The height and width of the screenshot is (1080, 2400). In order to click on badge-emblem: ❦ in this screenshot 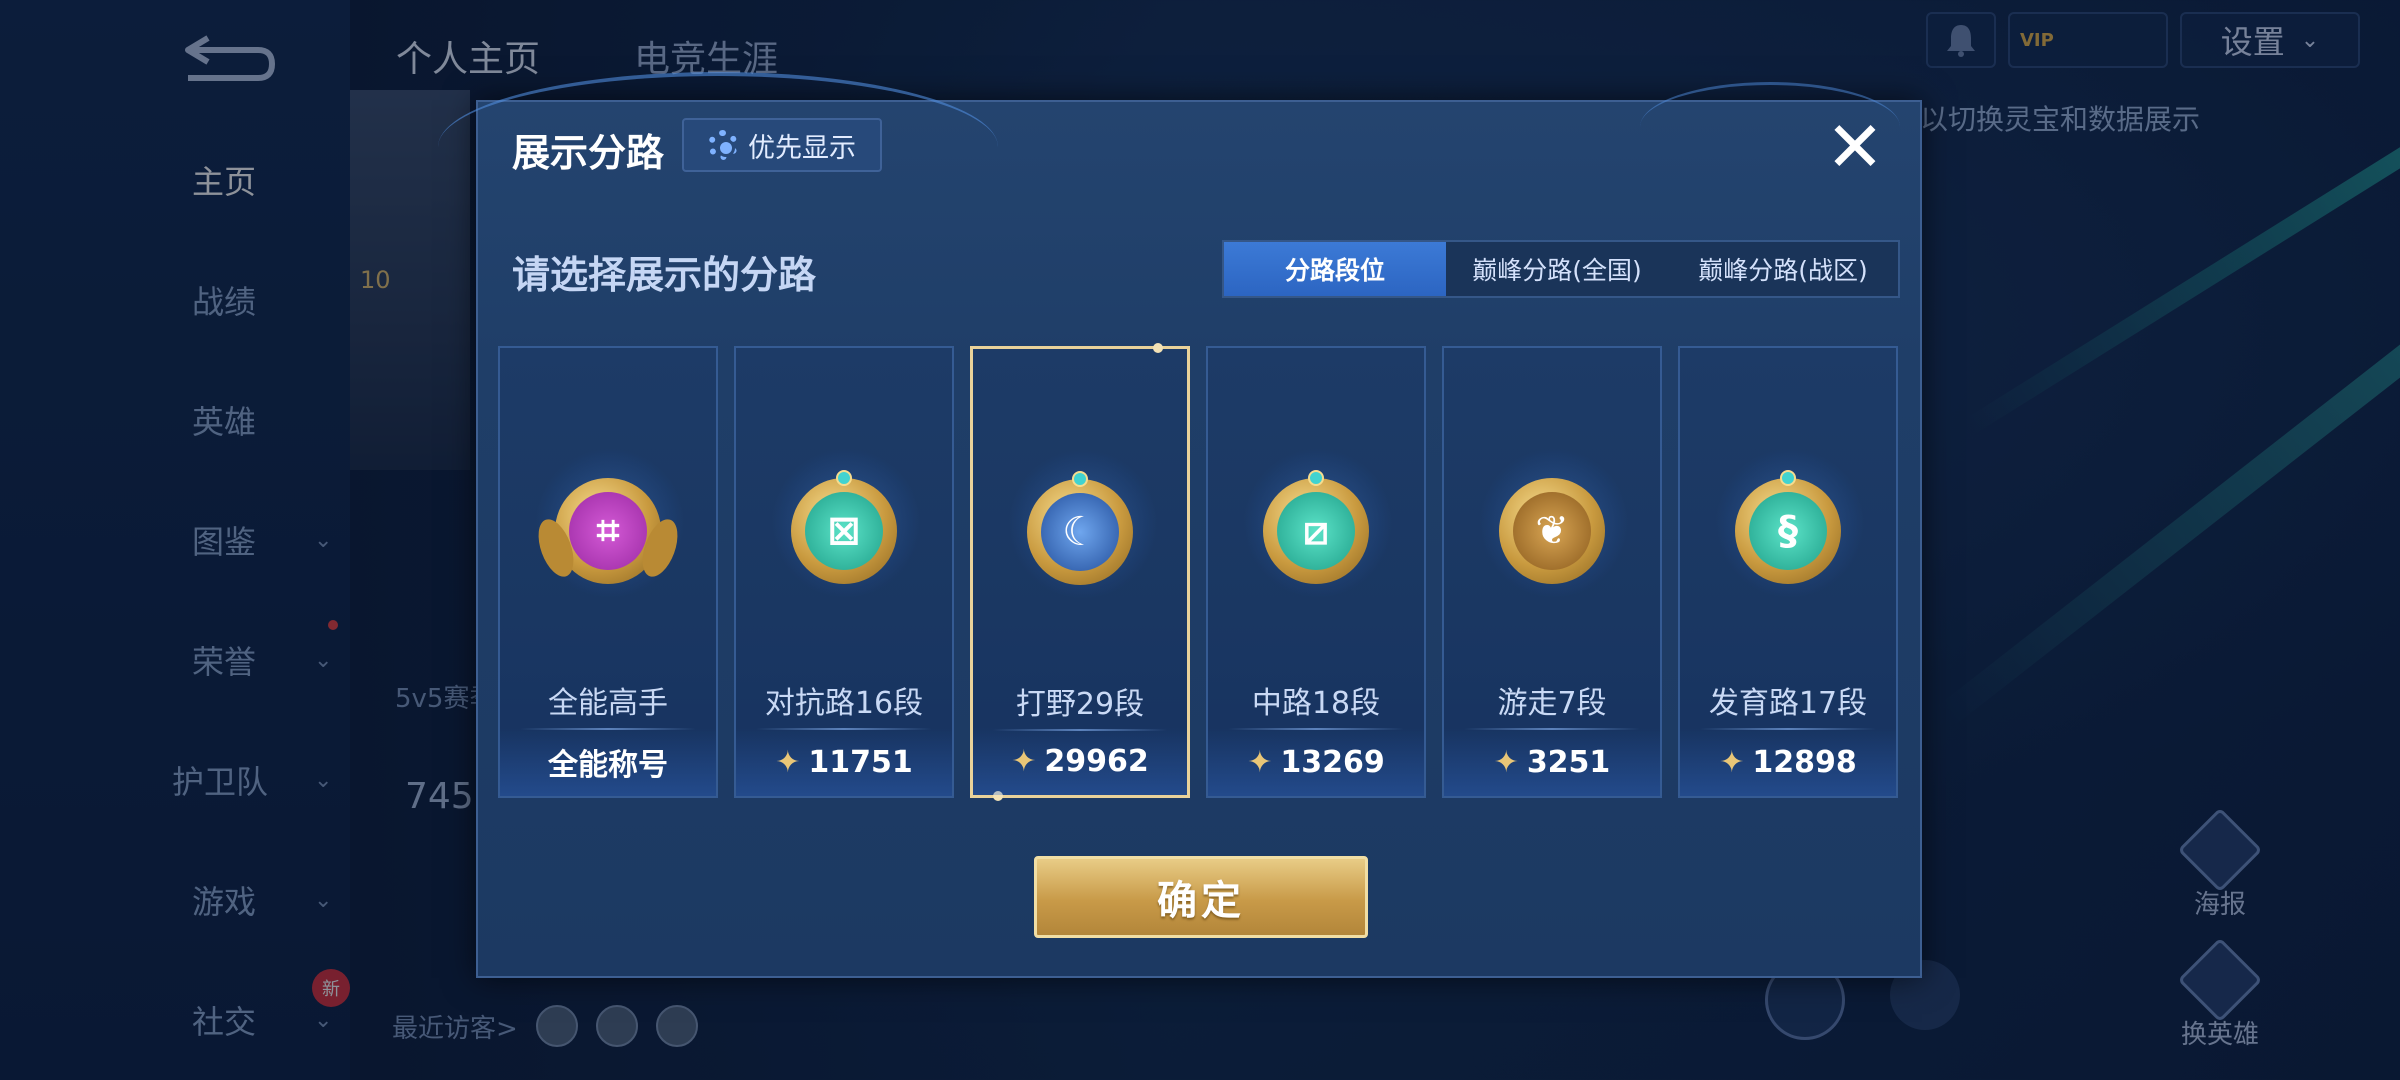, I will do `click(1552, 531)`.